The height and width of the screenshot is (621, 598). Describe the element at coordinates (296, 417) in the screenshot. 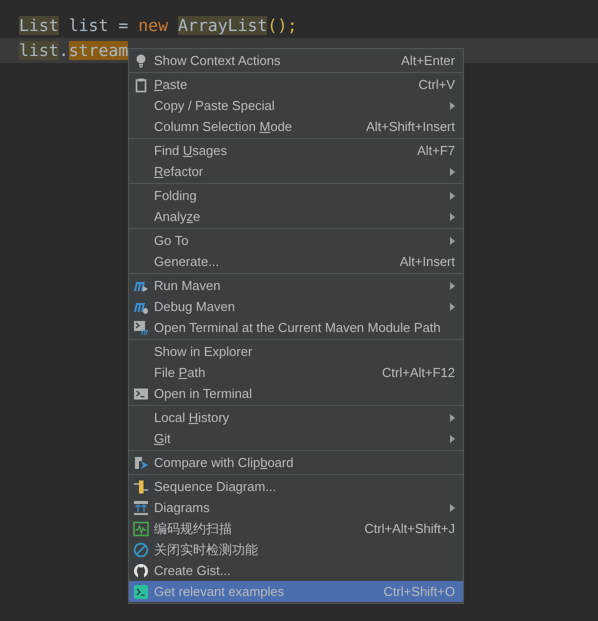

I see `menu-item: Local History` at that location.